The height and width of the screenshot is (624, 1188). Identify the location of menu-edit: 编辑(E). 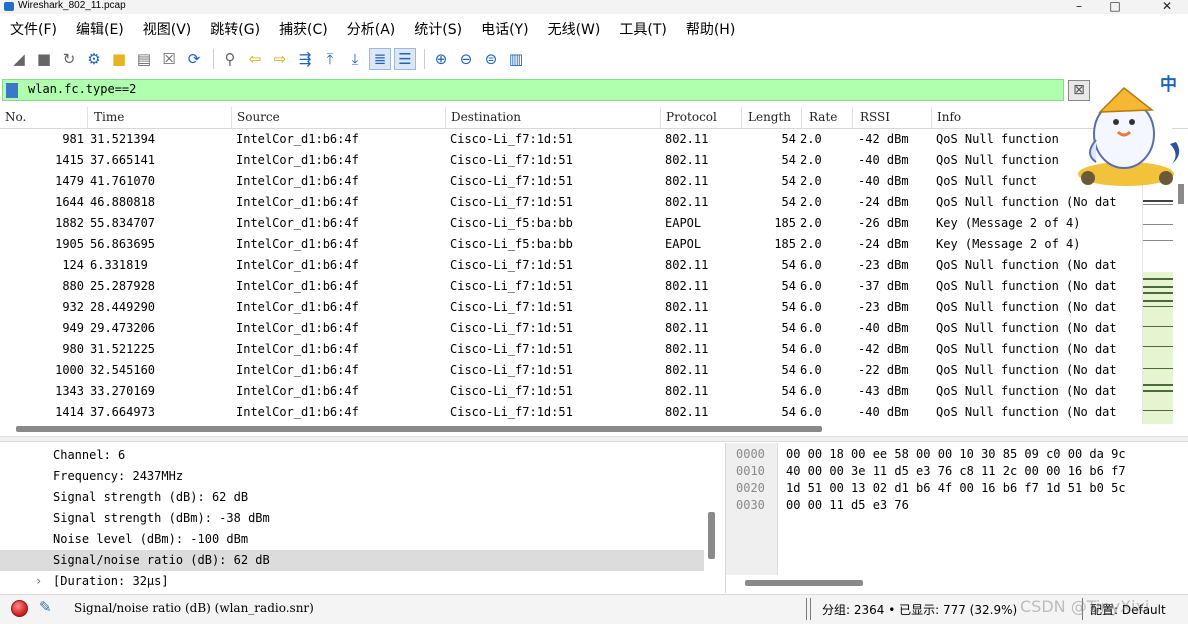
(100, 29).